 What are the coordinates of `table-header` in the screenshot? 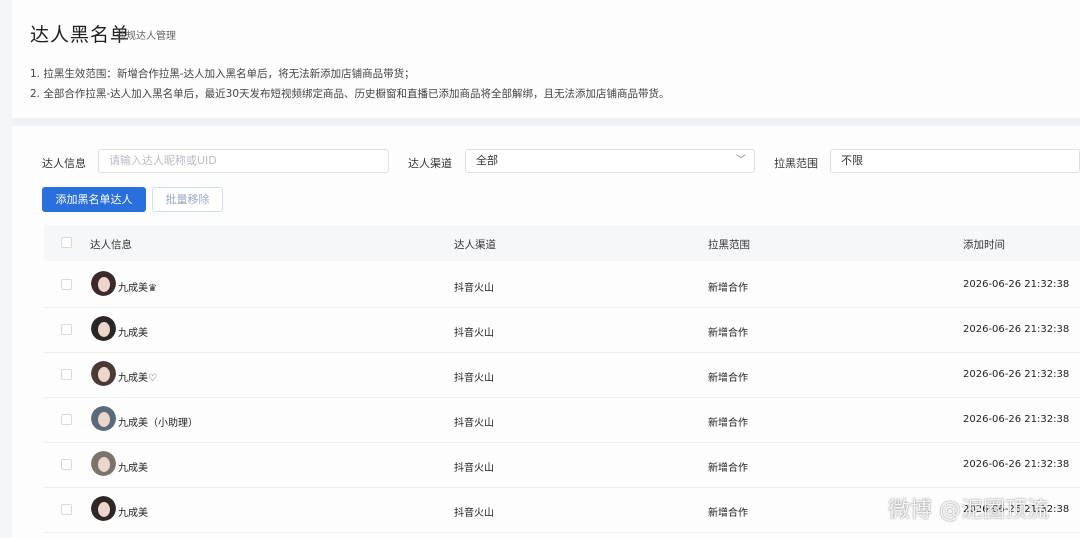 It's located at (562, 243).